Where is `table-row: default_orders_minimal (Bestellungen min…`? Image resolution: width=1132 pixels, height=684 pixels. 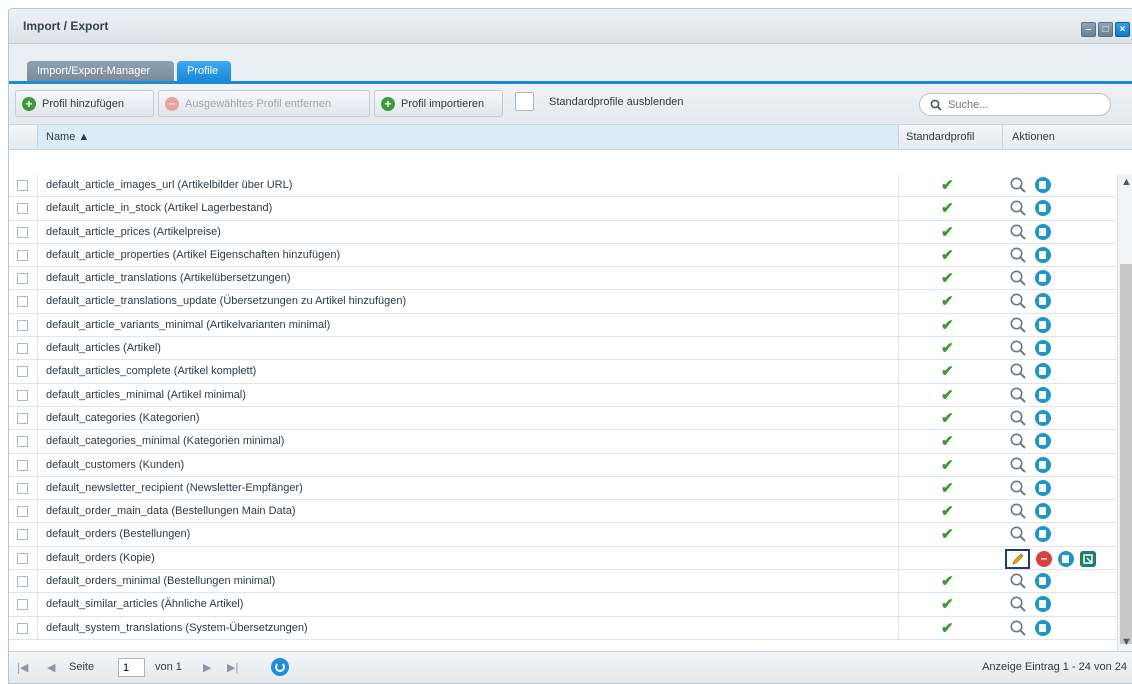
table-row: default_orders_minimal (Bestellungen min… is located at coordinates (563, 582).